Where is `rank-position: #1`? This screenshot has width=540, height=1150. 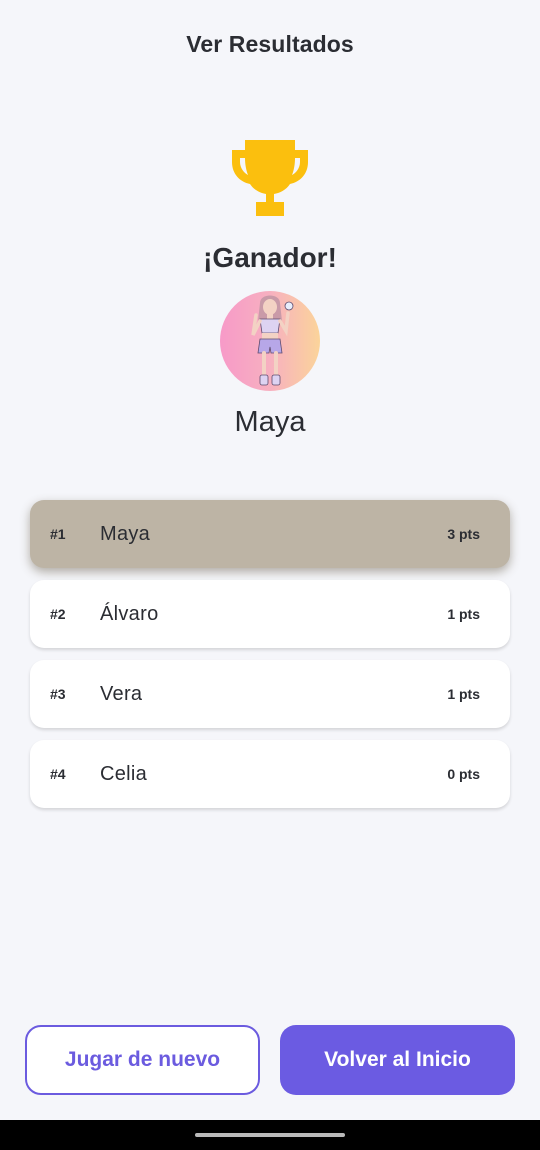
rank-position: #1 is located at coordinates (58, 534).